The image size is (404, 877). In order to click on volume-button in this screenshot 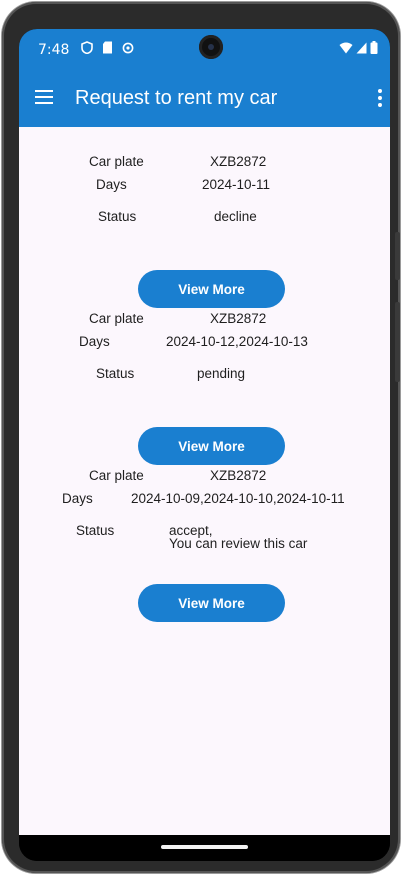, I will do `click(397, 256)`.